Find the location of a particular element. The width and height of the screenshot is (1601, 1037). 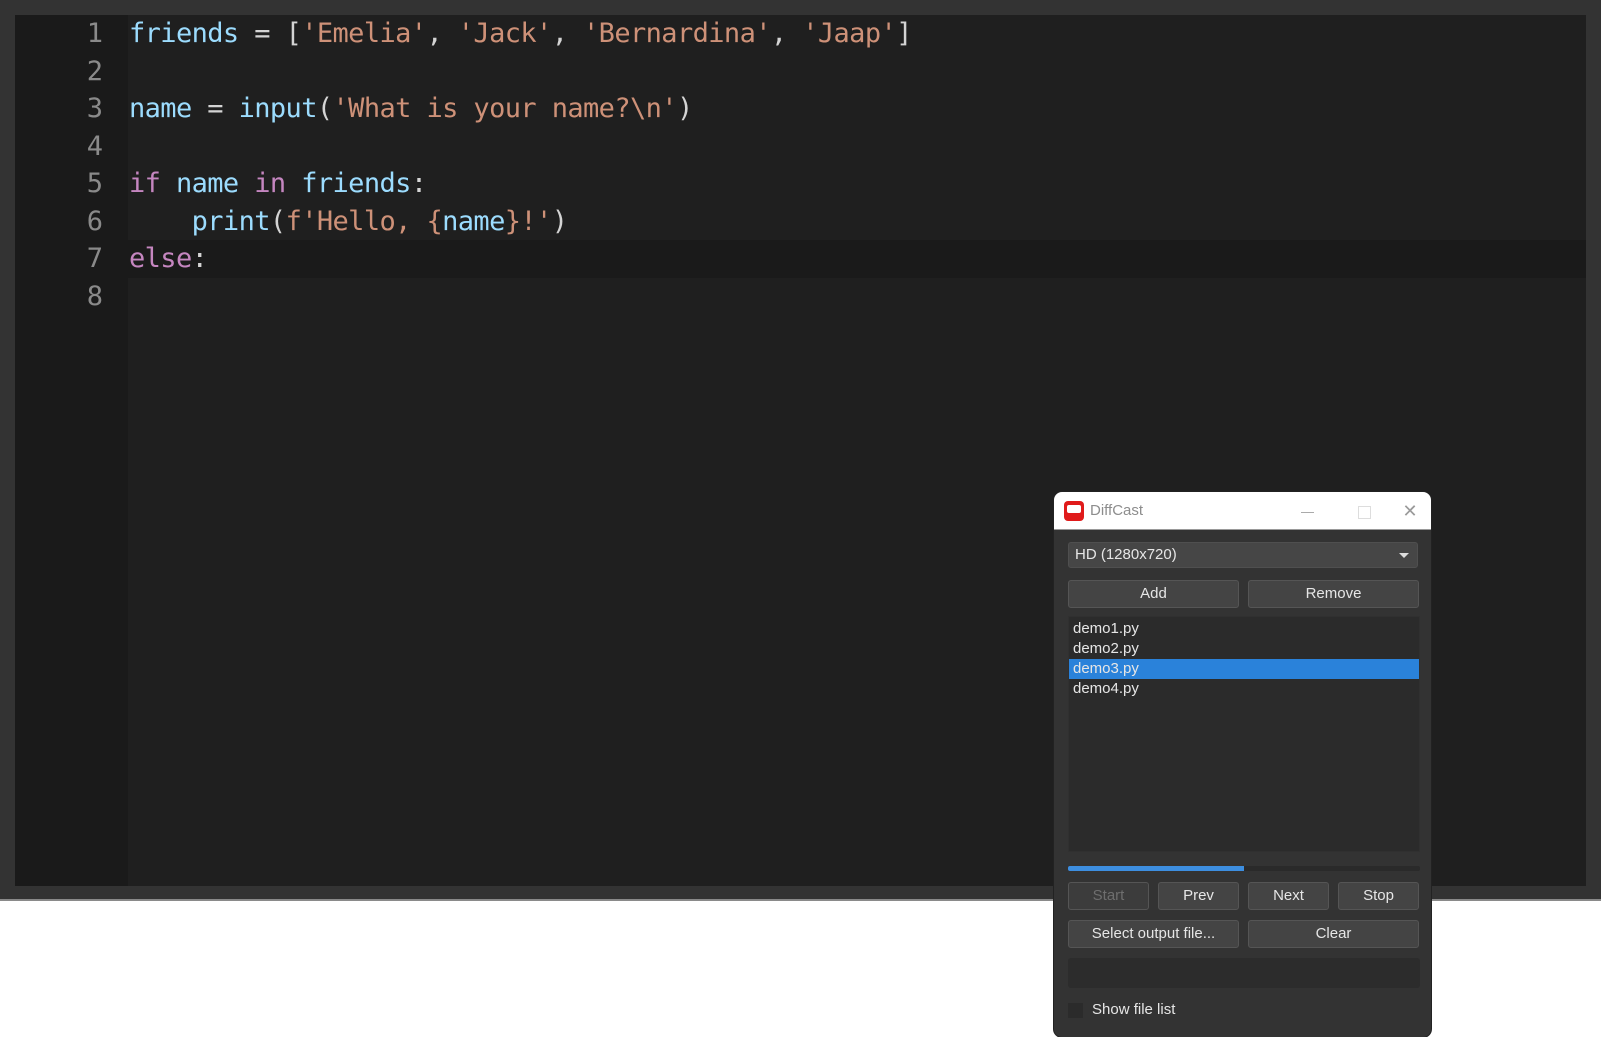

output-path-field is located at coordinates (1244, 973).